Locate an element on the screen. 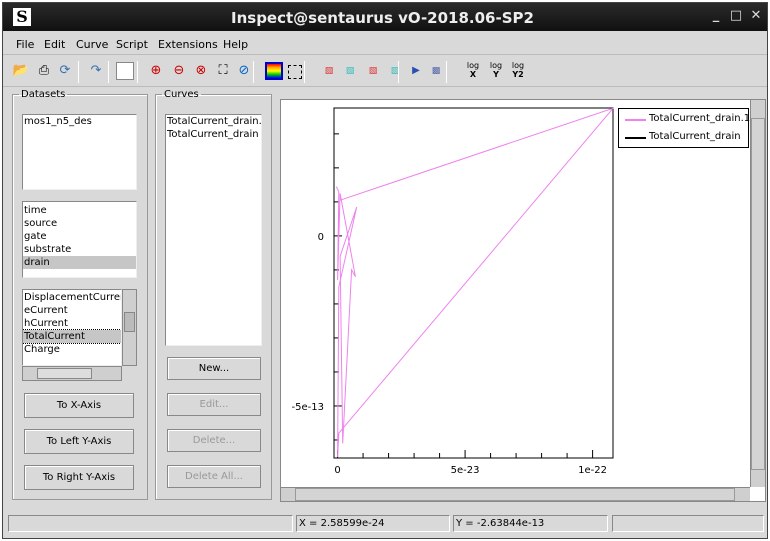  datasets-label: Datasets is located at coordinates (43, 94).